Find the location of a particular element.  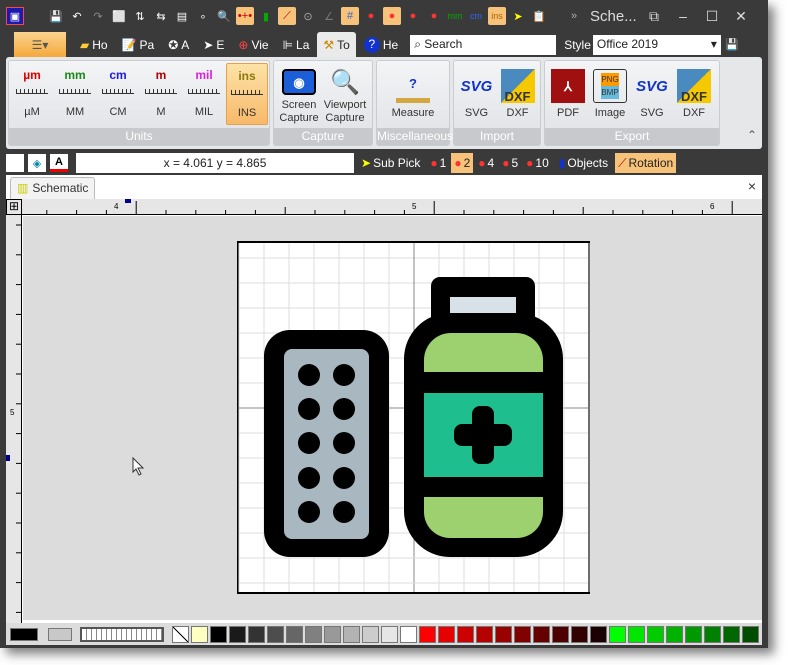

rotation-button: ⟋ Rotation is located at coordinates (646, 163).